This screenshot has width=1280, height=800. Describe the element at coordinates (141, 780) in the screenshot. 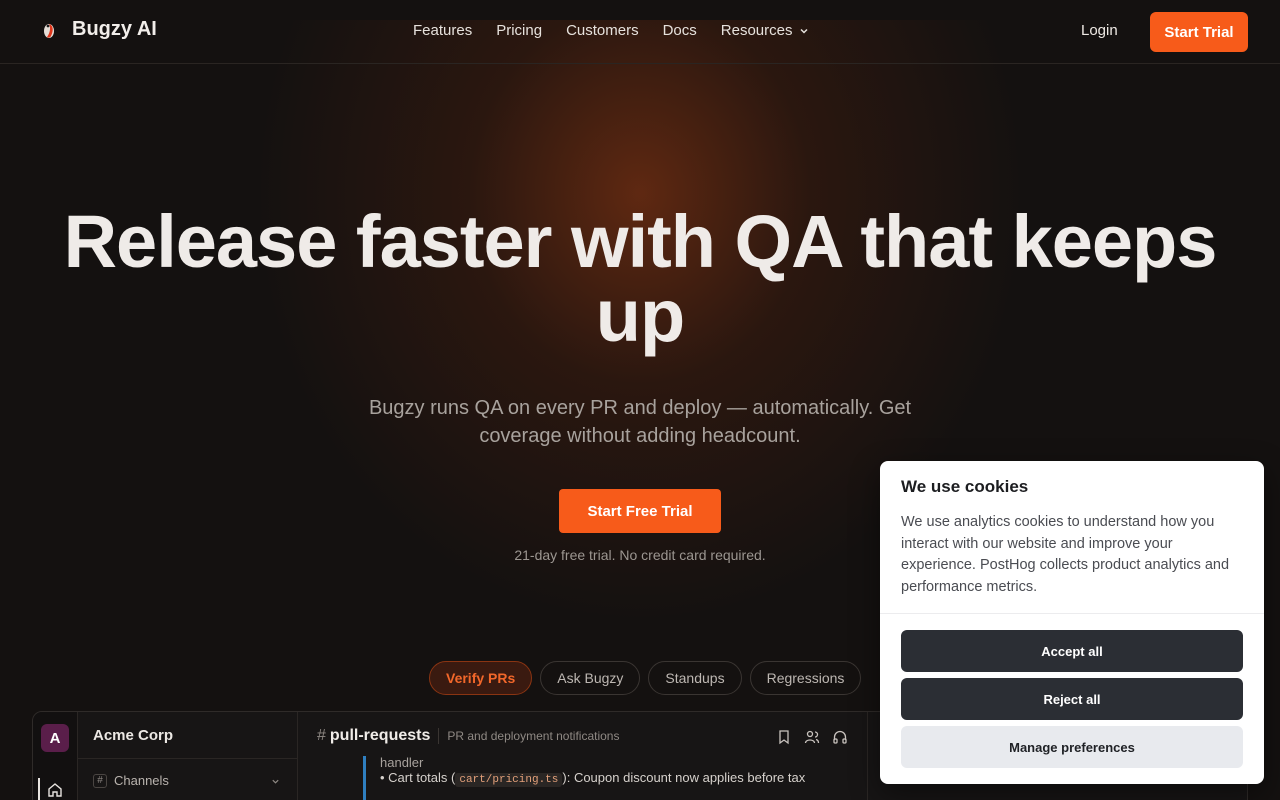

I see `channels-label: Channels` at that location.